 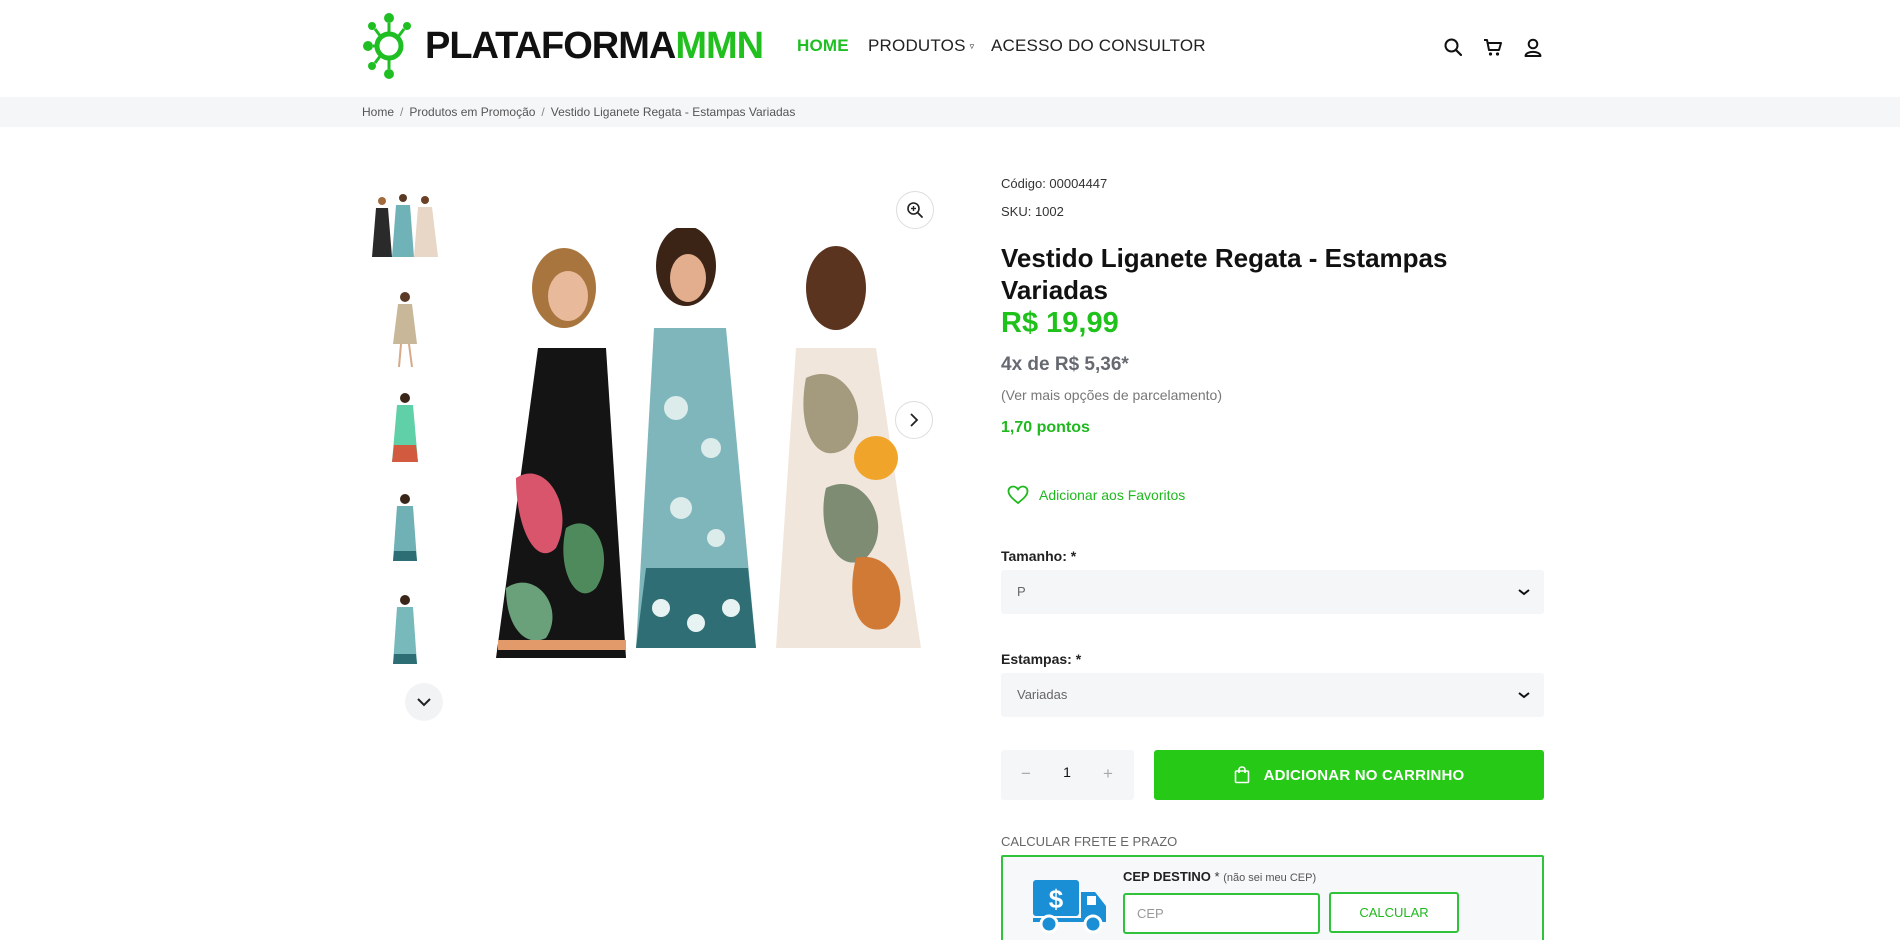 What do you see at coordinates (1108, 774) in the screenshot?
I see `quantity-increase-button: +` at bounding box center [1108, 774].